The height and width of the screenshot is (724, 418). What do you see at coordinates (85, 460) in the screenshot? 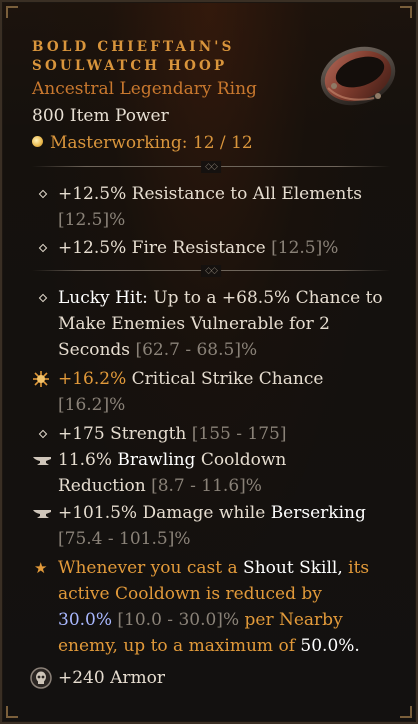
I see `affix-value: 11.6%` at bounding box center [85, 460].